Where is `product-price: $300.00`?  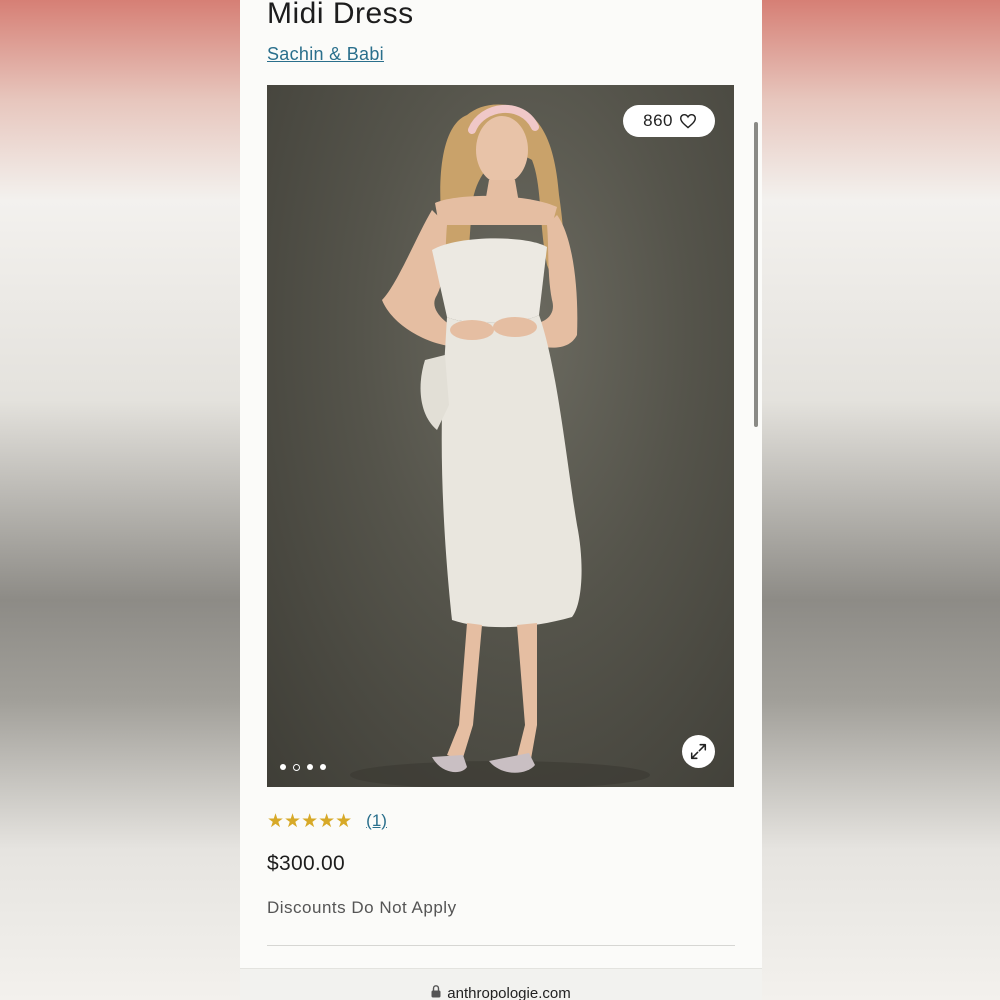
product-price: $300.00 is located at coordinates (306, 863).